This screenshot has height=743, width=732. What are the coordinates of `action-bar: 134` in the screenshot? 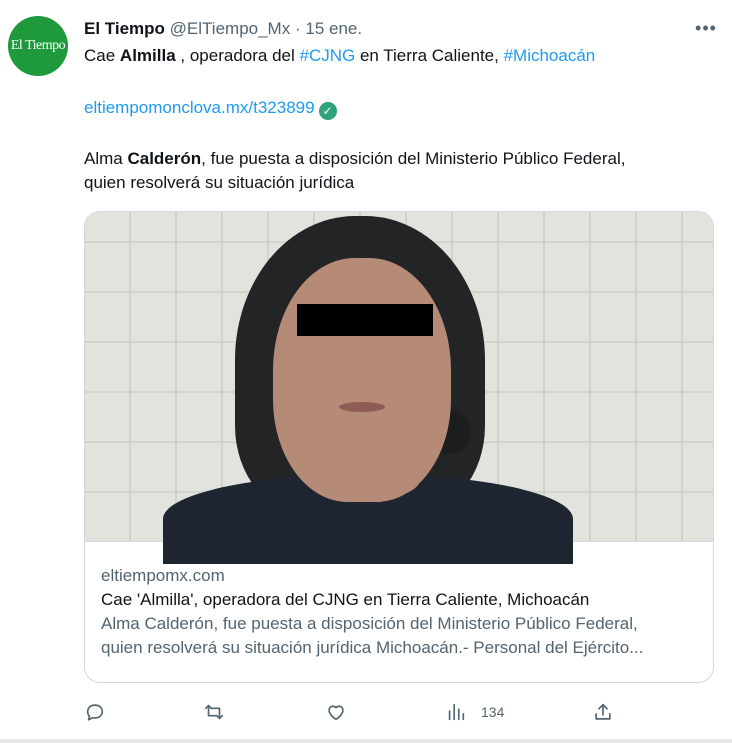 It's located at (366, 712).